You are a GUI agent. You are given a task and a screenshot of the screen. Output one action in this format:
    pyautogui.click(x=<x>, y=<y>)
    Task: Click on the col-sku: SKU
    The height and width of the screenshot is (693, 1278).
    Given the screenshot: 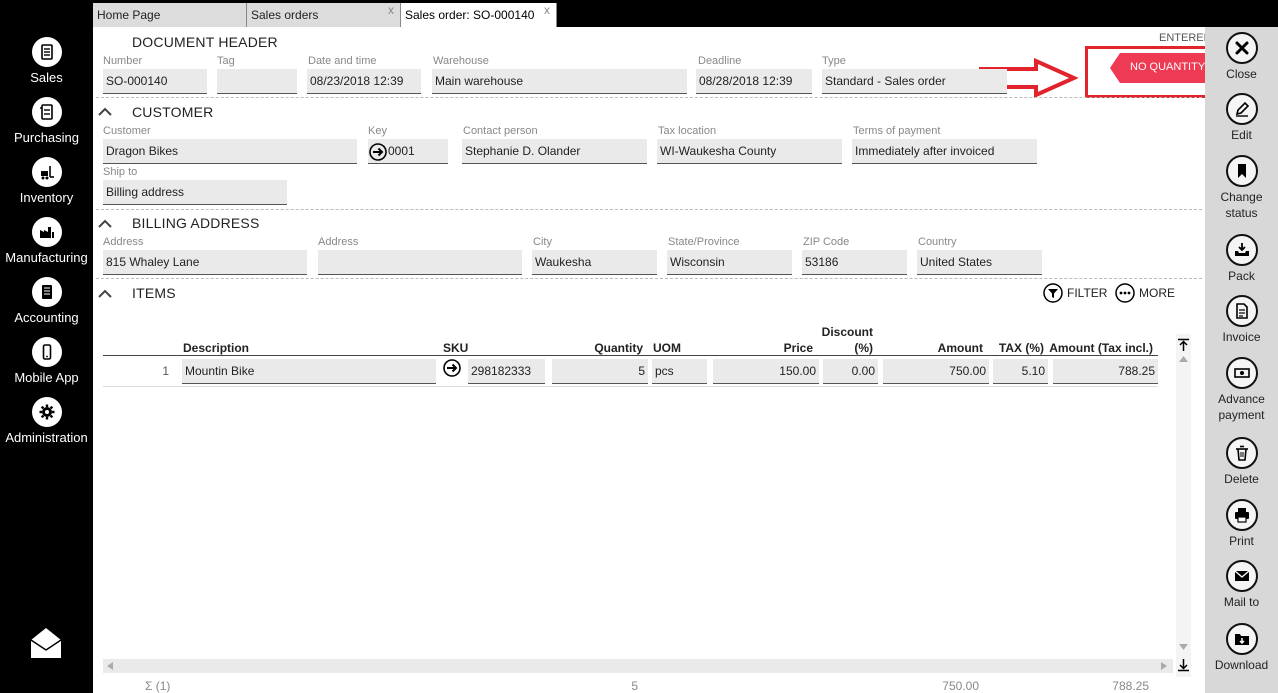 What is the action you would take?
    pyautogui.click(x=455, y=348)
    